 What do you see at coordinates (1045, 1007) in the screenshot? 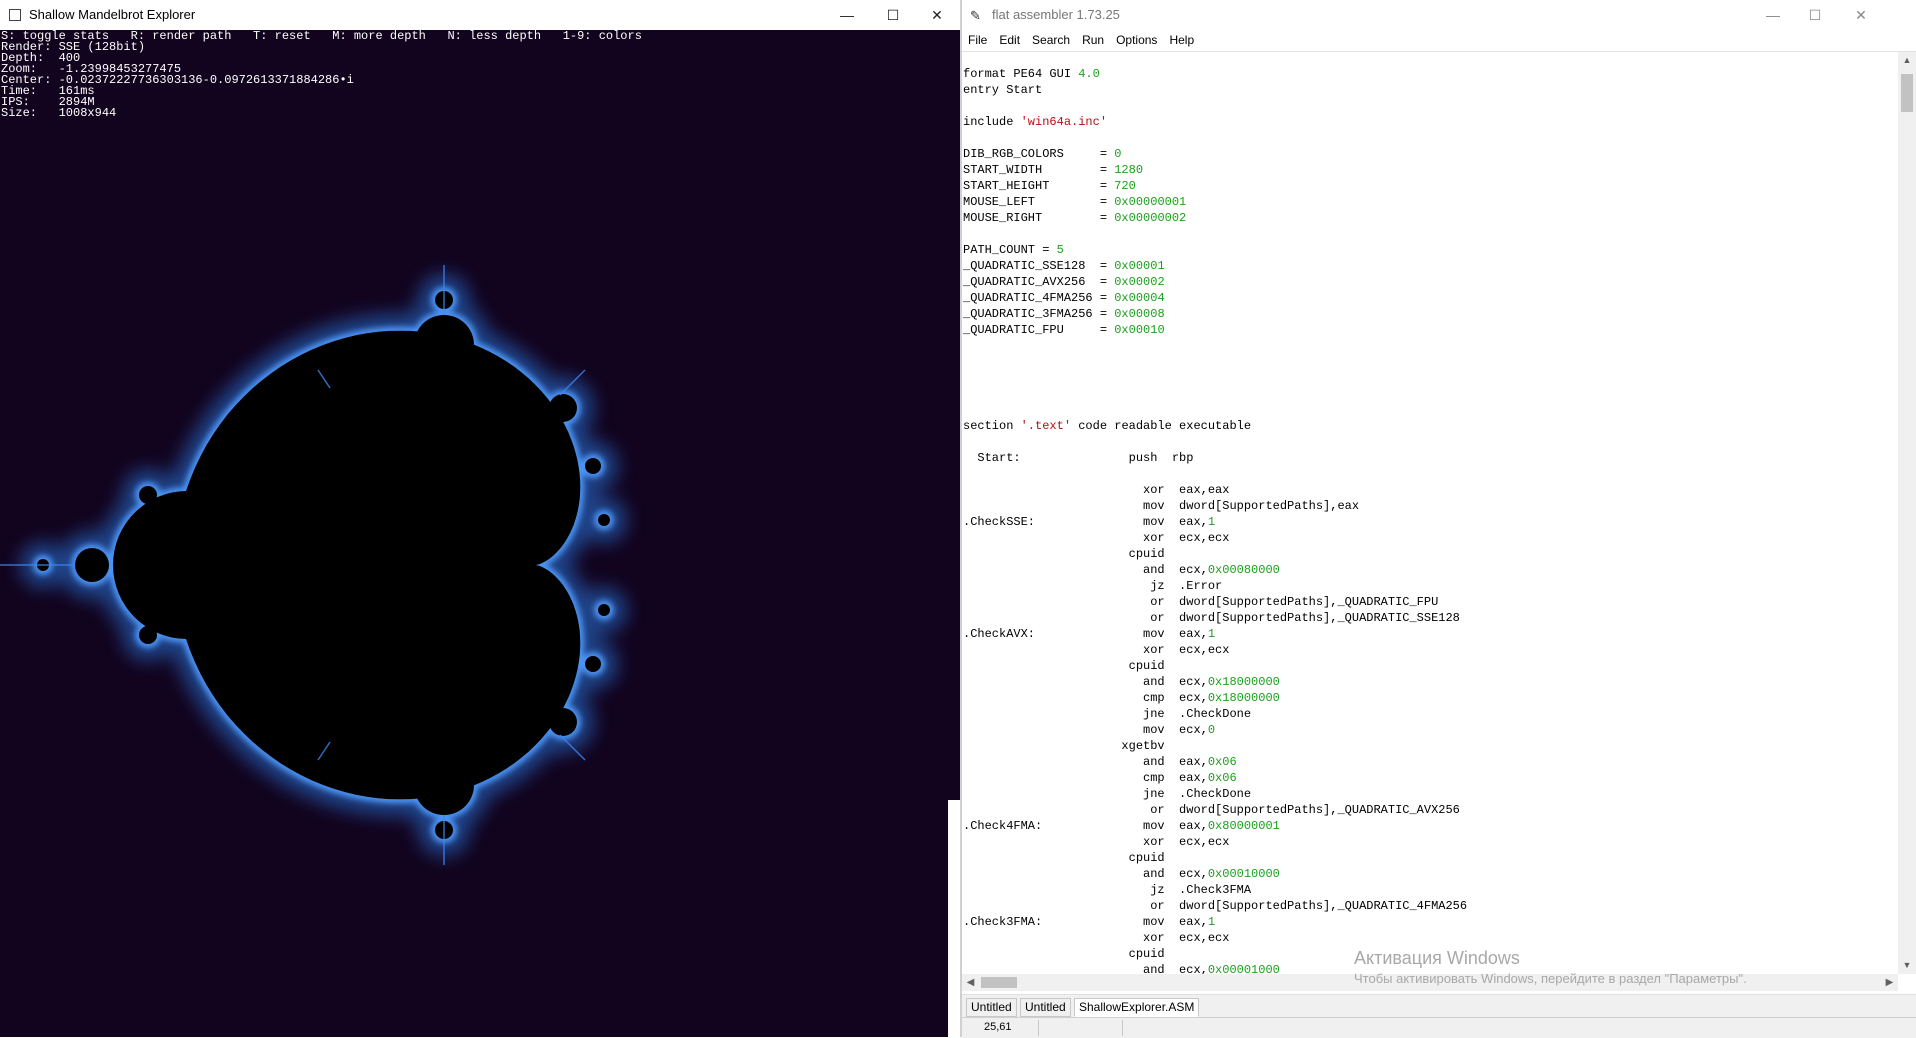
I see `tab-untitled-2: Untitled` at bounding box center [1045, 1007].